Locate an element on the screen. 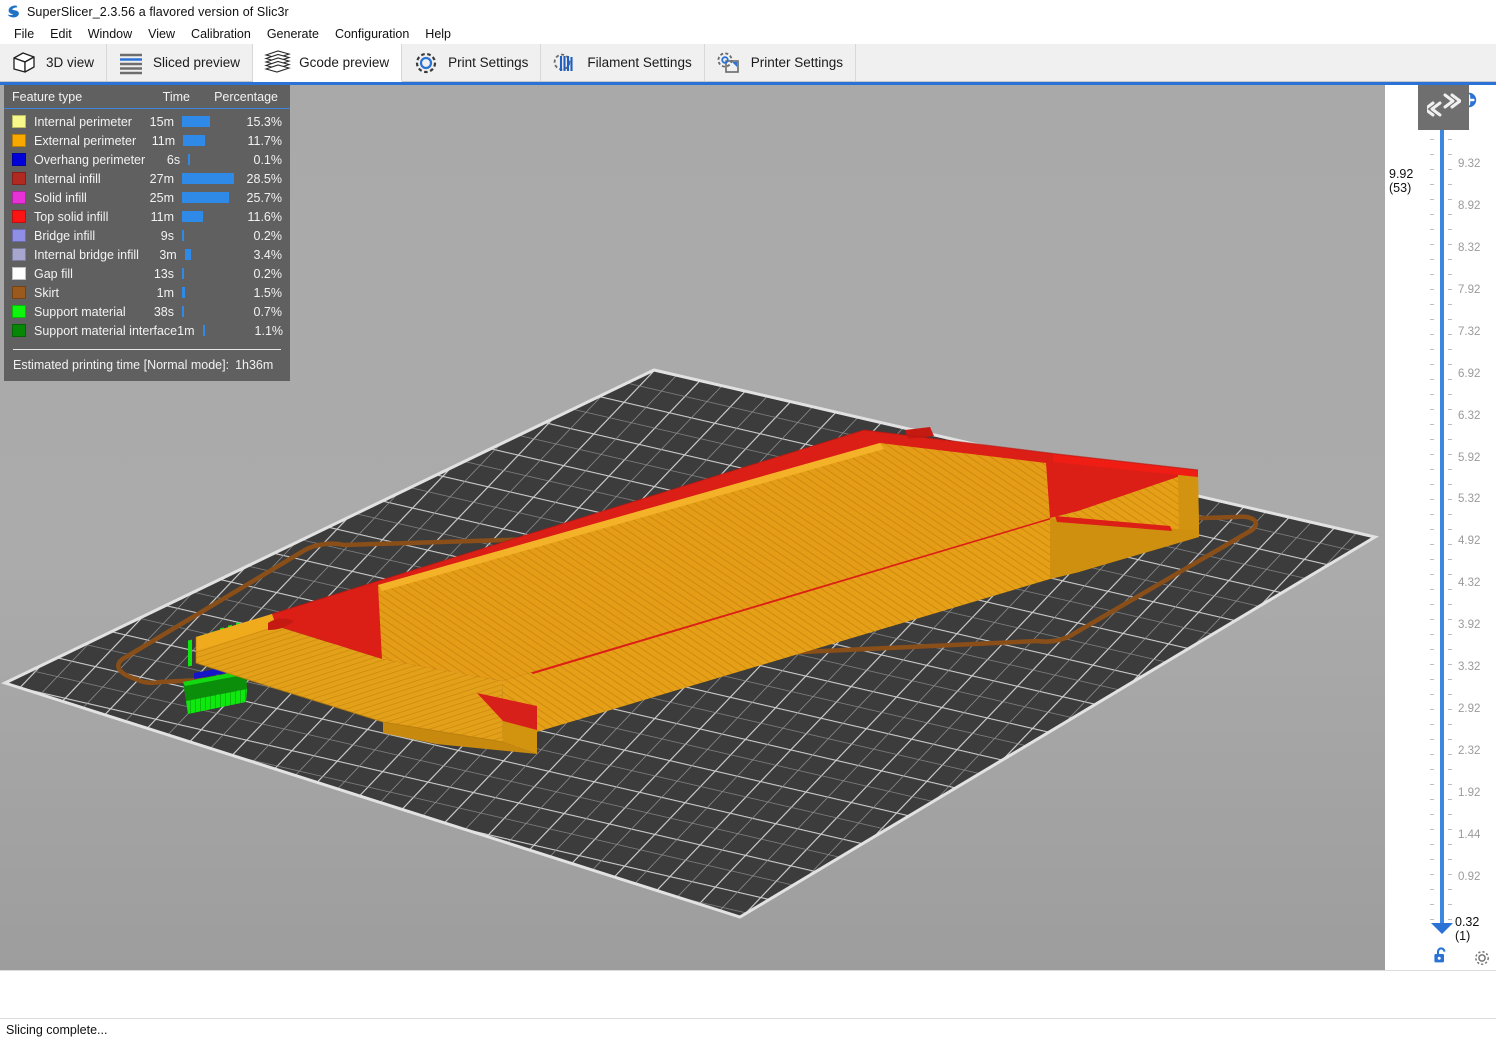  menu-item-view: View is located at coordinates (161, 34).